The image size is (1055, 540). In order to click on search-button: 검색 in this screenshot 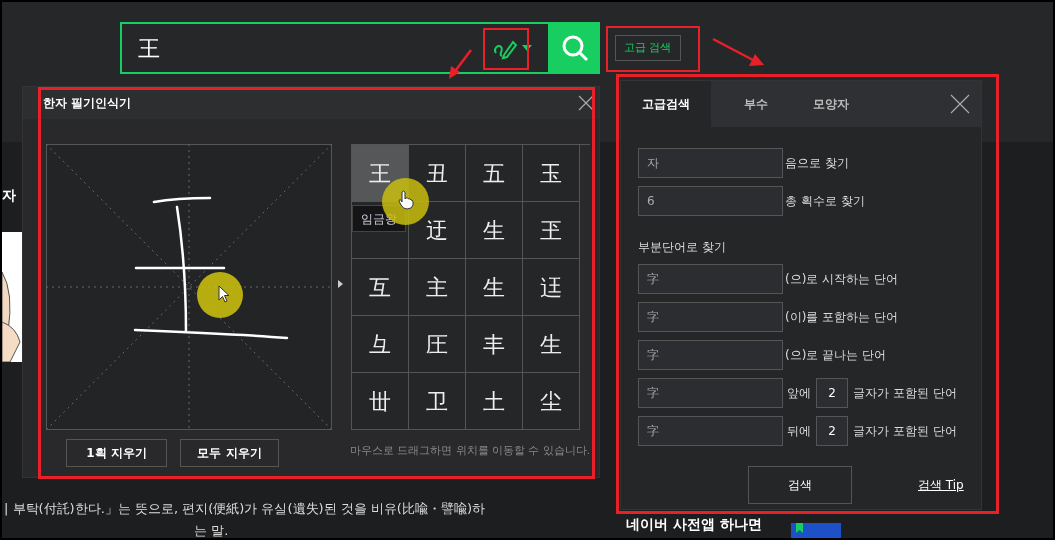, I will do `click(800, 485)`.